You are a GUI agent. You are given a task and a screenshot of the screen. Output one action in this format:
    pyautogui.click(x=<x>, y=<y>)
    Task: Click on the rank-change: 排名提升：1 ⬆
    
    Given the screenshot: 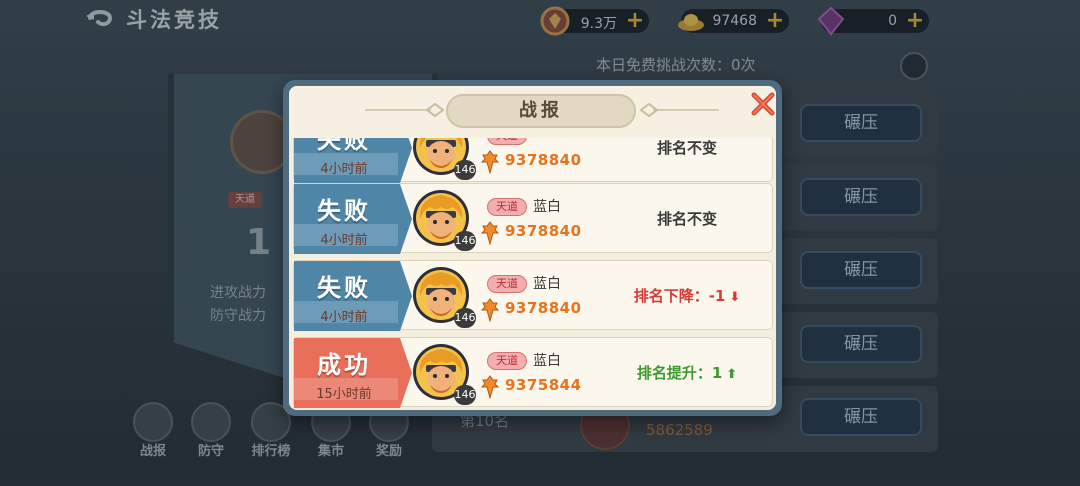 What is the action you would take?
    pyautogui.click(x=687, y=373)
    